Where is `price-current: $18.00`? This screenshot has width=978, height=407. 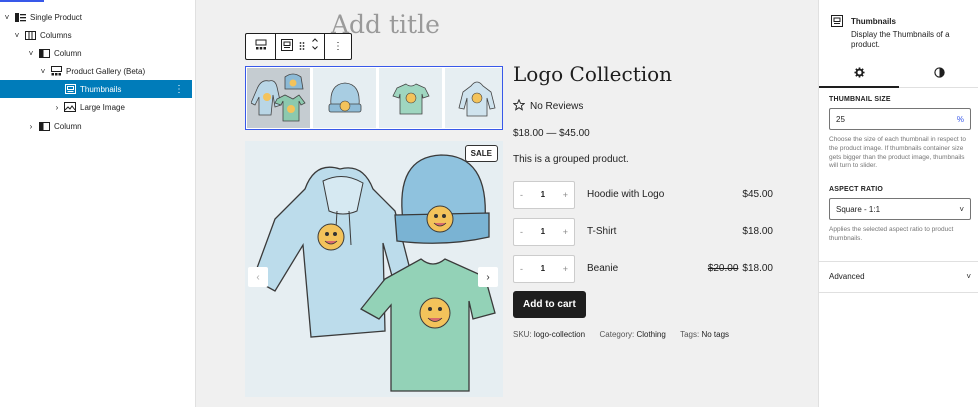
price-current: $18.00 is located at coordinates (757, 231).